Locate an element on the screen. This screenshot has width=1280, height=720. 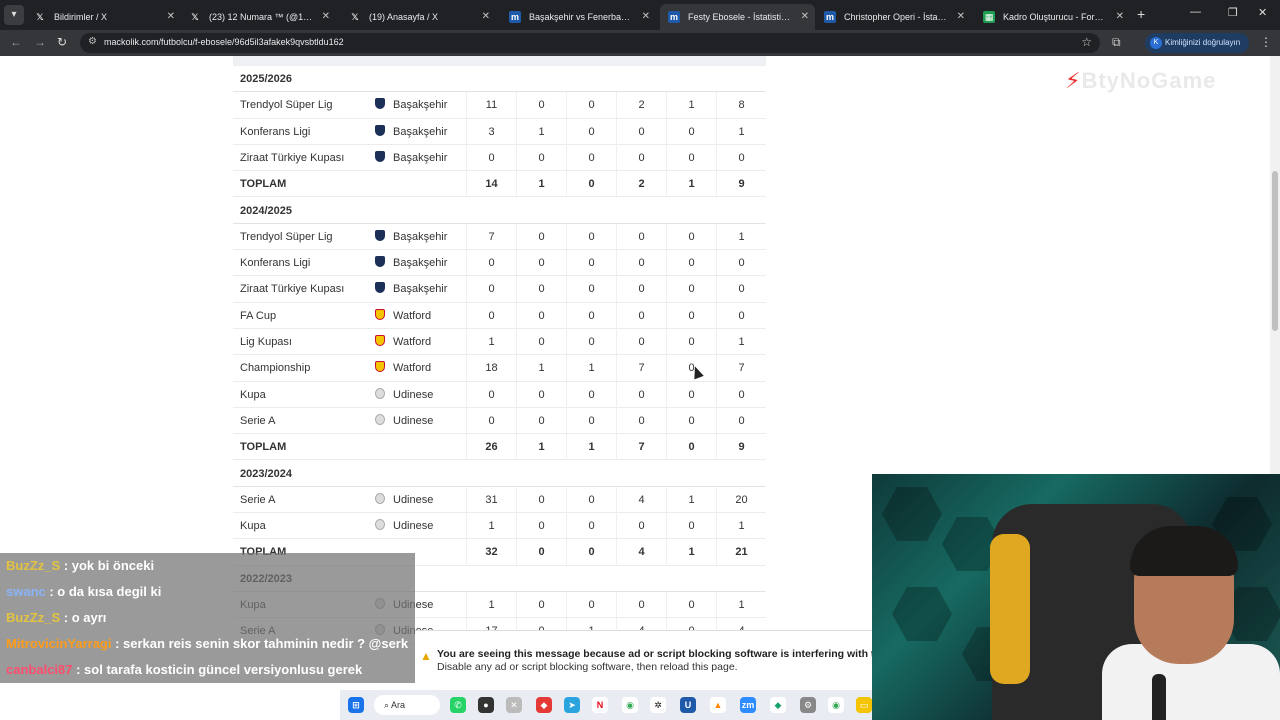
season-total-row: TOPLAM 26 1 1 7 0 9 is located at coordinates (499, 447).